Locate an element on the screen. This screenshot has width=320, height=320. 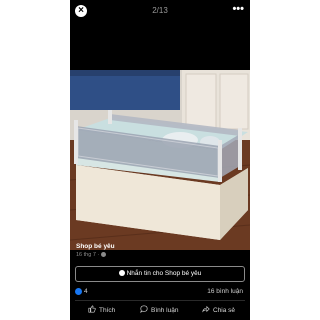
messenger-icon is located at coordinates (121, 272).